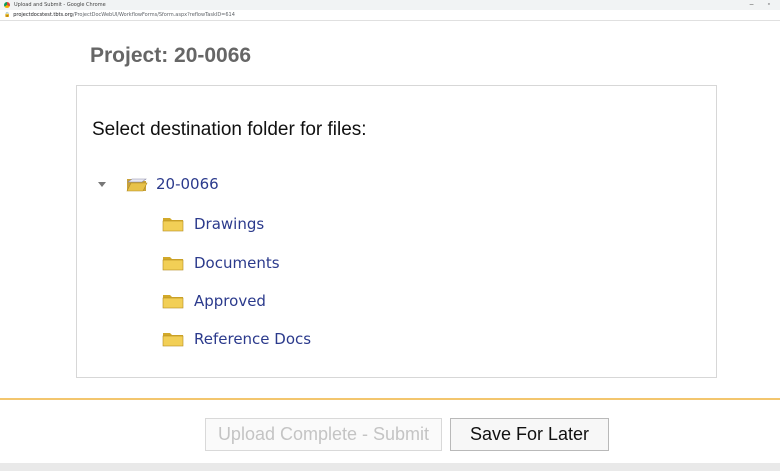 The image size is (780, 471). I want to click on restore-icon: ▫, so click(769, 4).